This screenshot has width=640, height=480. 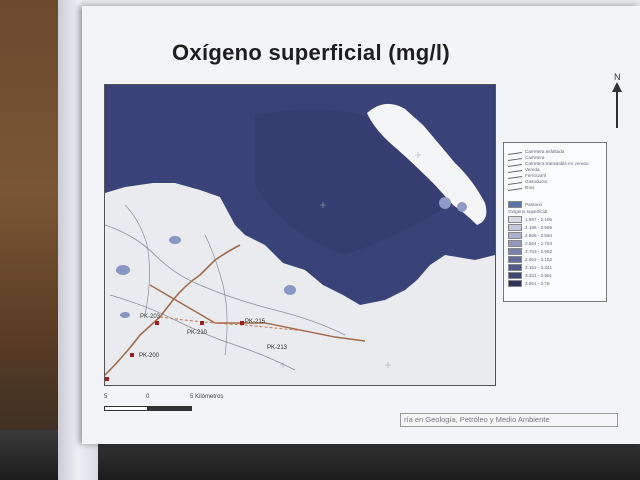 What do you see at coordinates (536, 151) in the screenshot?
I see `legend-item: Carretera asfaltada` at bounding box center [536, 151].